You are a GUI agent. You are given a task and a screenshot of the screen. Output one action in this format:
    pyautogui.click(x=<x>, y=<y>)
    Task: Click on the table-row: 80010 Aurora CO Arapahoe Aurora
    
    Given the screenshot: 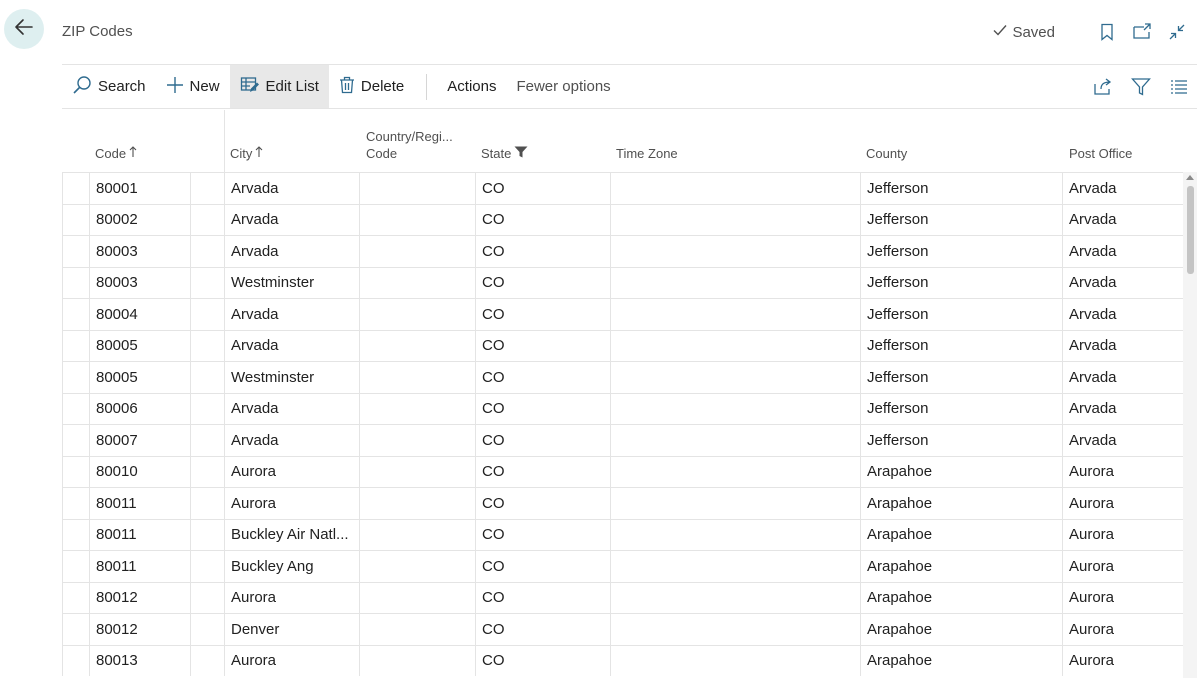 What is the action you would take?
    pyautogui.click(x=622, y=471)
    